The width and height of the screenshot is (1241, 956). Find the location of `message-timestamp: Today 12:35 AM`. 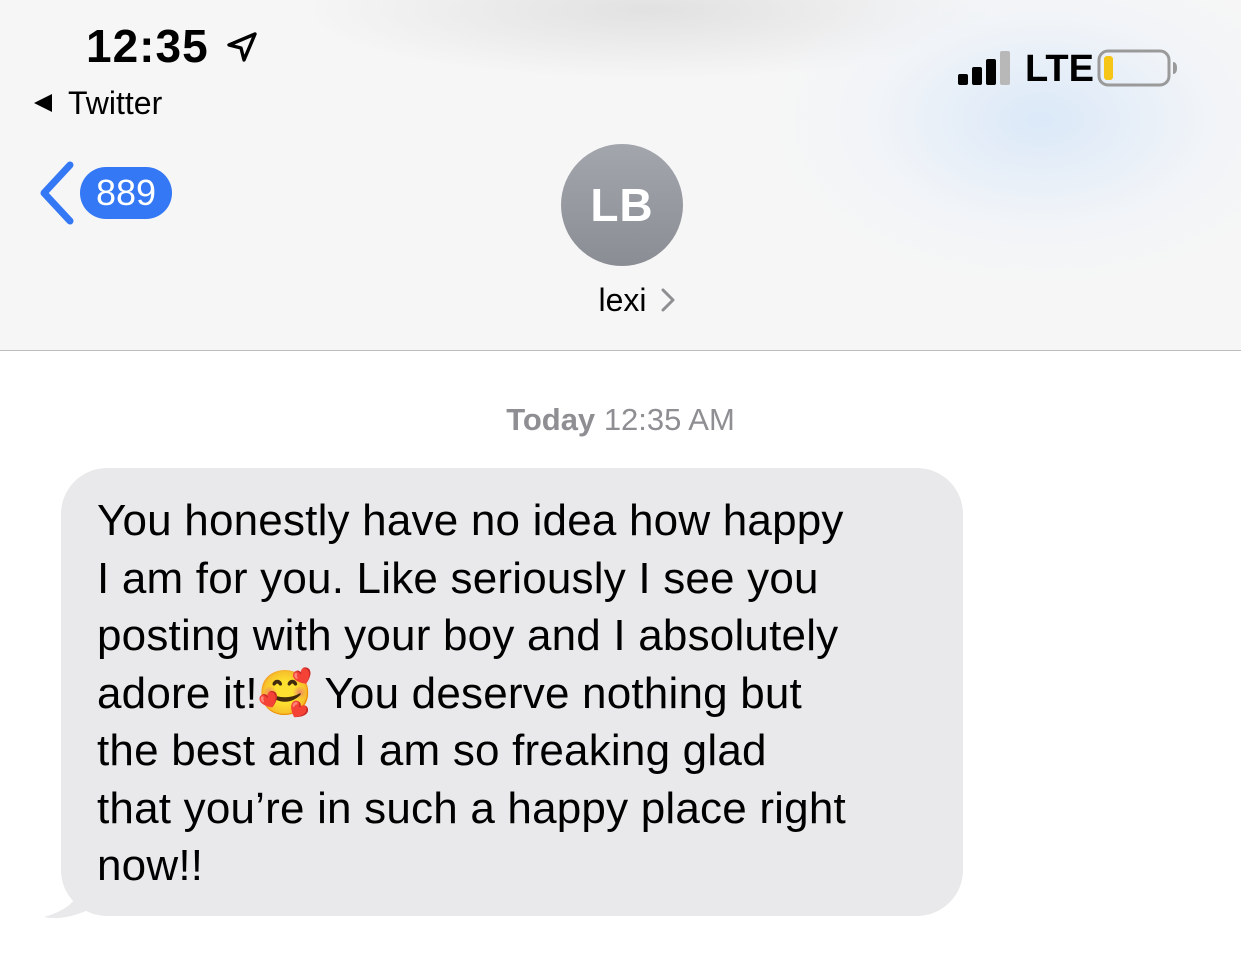

message-timestamp: Today 12:35 AM is located at coordinates (620, 420).